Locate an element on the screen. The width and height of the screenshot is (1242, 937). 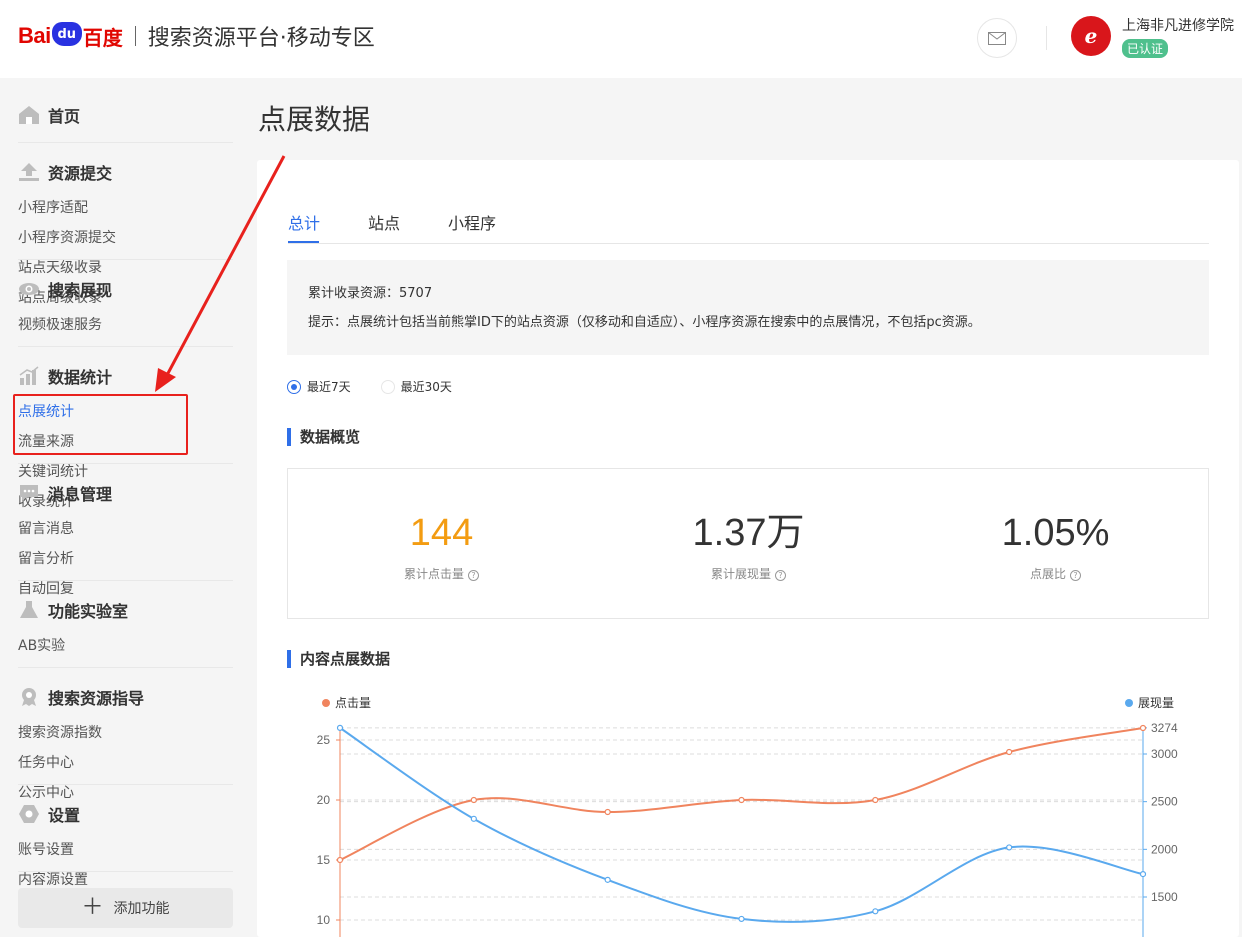
sidebar-head-message: 消息管理 is located at coordinates (125, 493).